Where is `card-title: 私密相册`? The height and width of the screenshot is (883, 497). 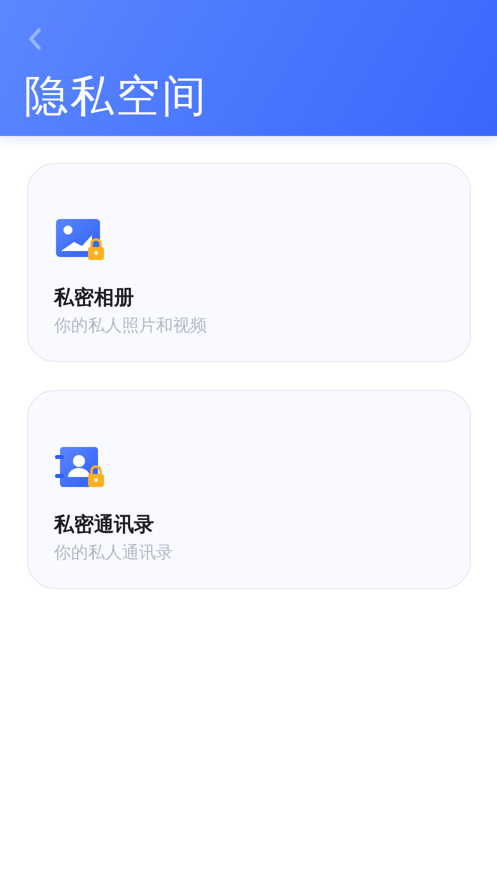 card-title: 私密相册 is located at coordinates (94, 297).